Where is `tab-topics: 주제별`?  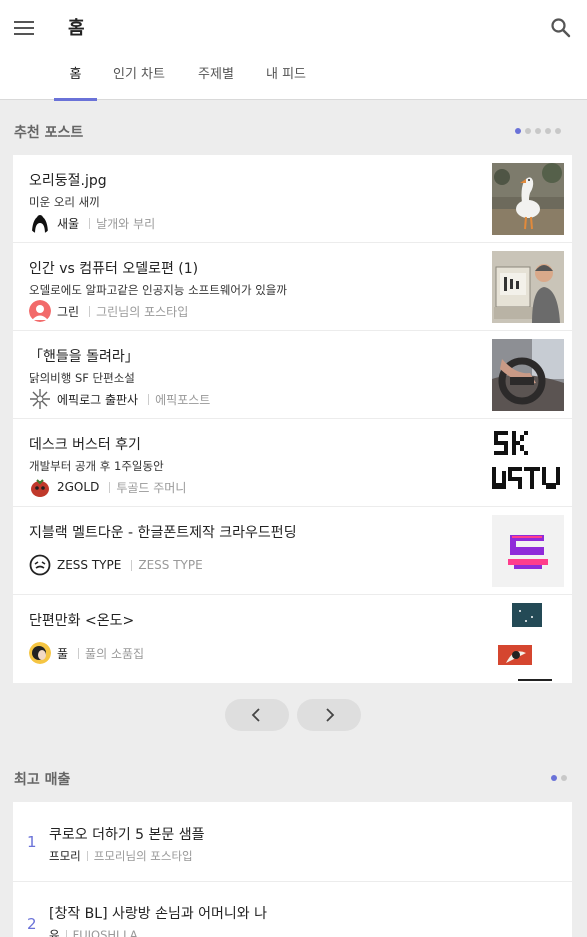 tab-topics: 주제별 is located at coordinates (216, 78).